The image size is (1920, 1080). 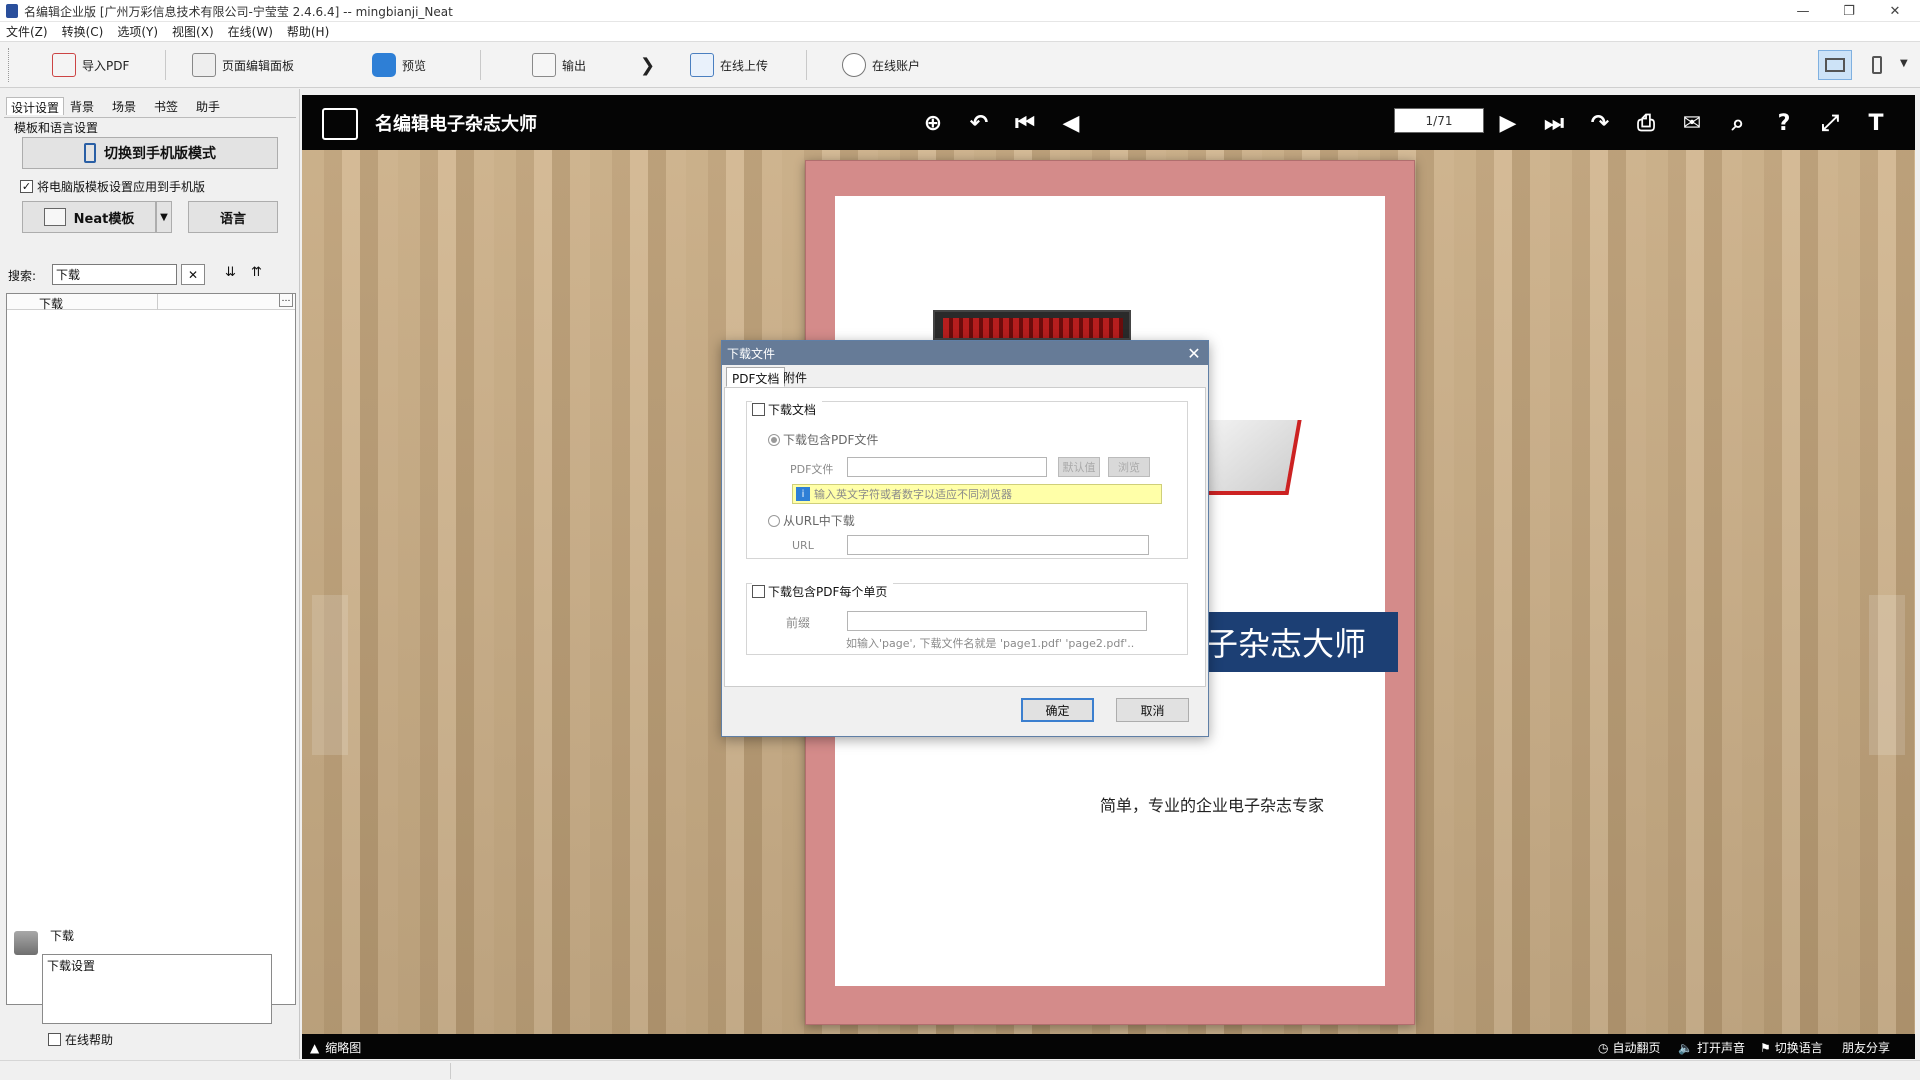 What do you see at coordinates (124, 106) in the screenshot?
I see `tab-scene: 场景` at bounding box center [124, 106].